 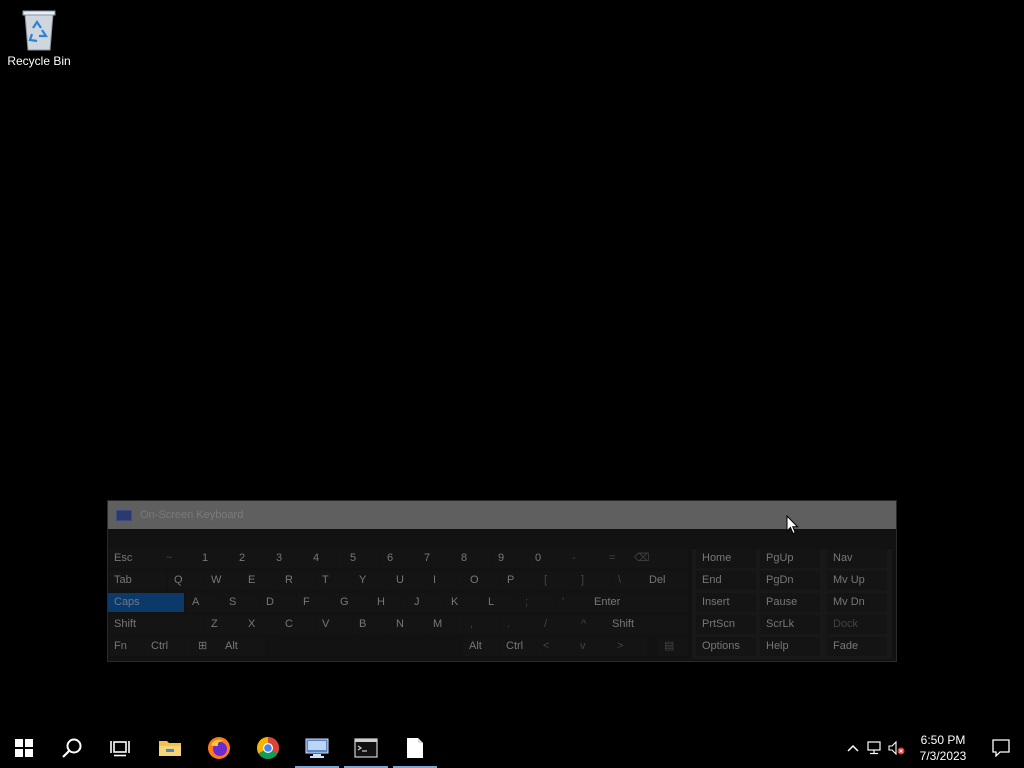 What do you see at coordinates (857, 602) in the screenshot?
I see `key-mv-dn: Mv Dn` at bounding box center [857, 602].